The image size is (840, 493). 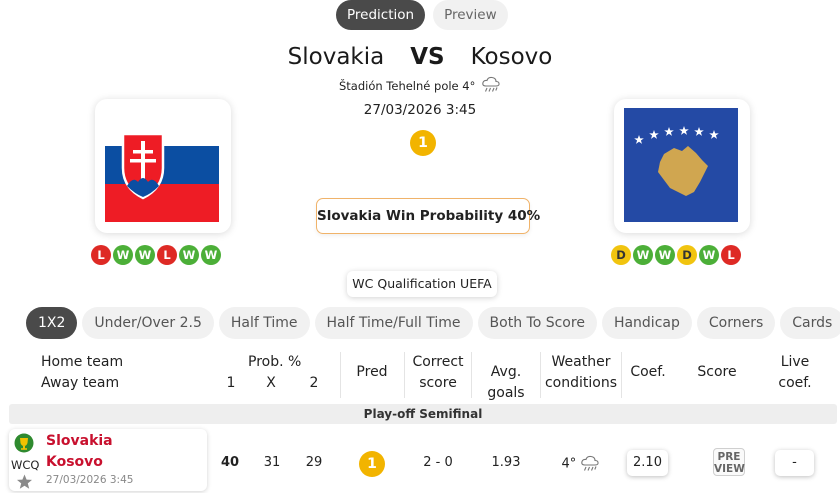 What do you see at coordinates (428, 216) in the screenshot?
I see `win-probability-box: Slovakia Win Probability 40%` at bounding box center [428, 216].